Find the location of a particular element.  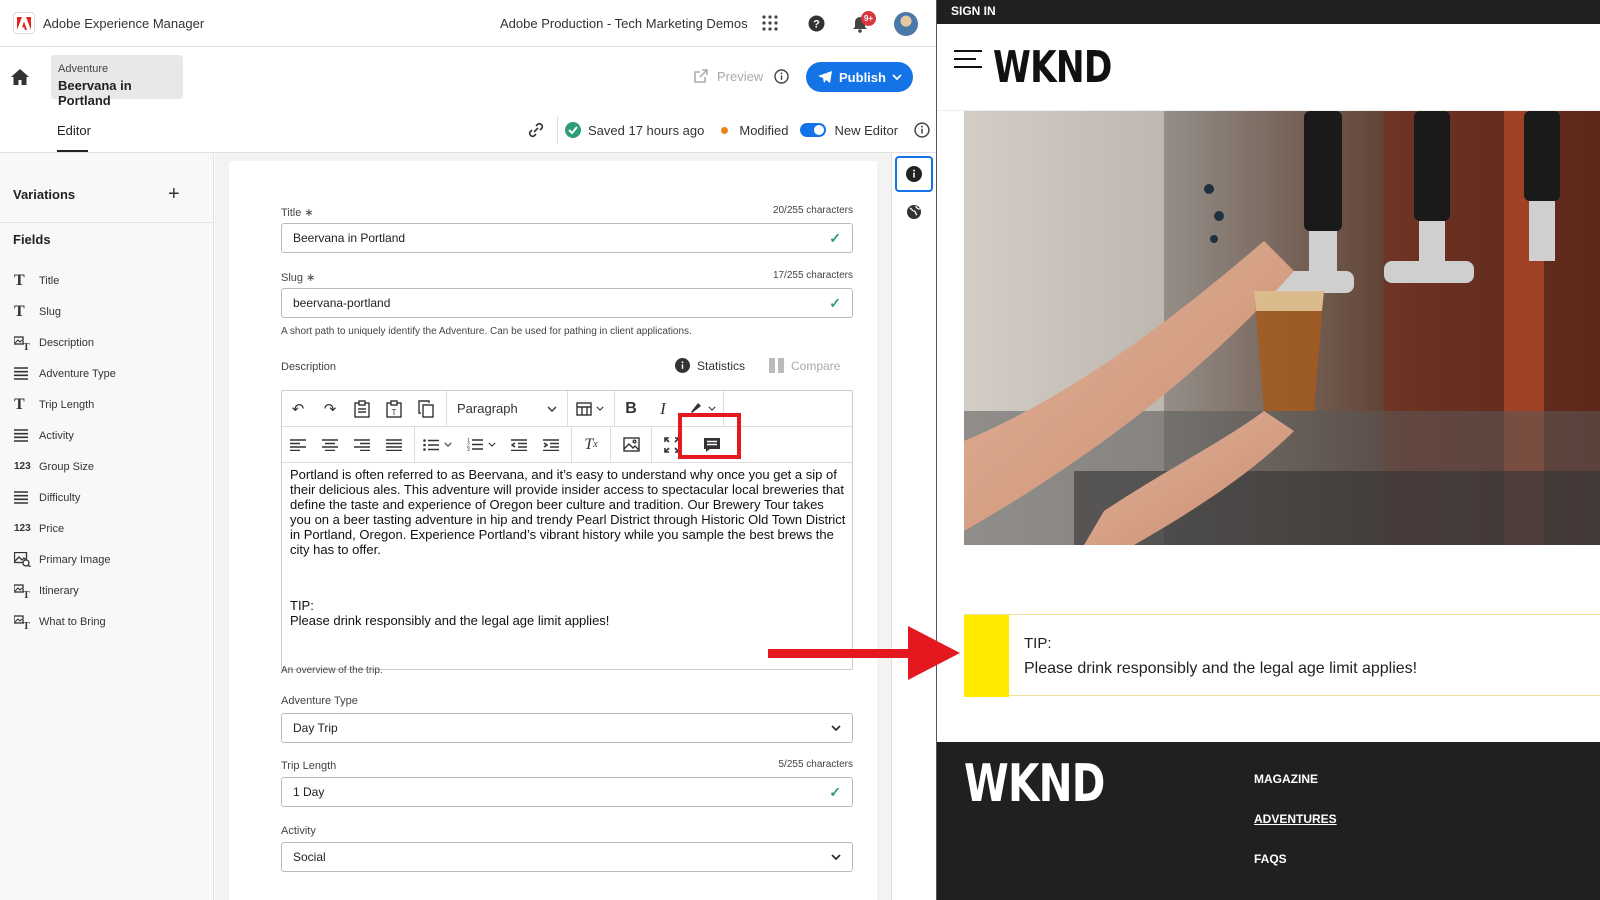

footer-nav-magazine: MAGAZINE is located at coordinates (1286, 779).